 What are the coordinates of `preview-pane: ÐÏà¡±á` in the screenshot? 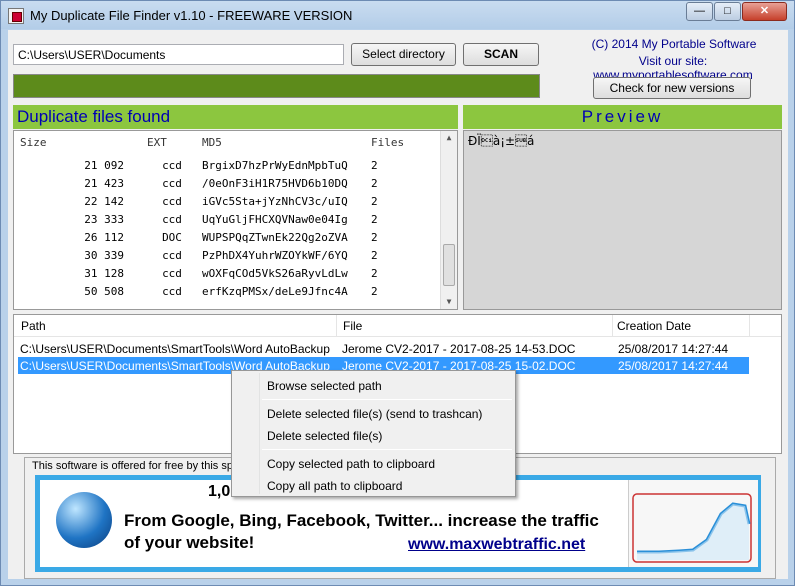 It's located at (622, 220).